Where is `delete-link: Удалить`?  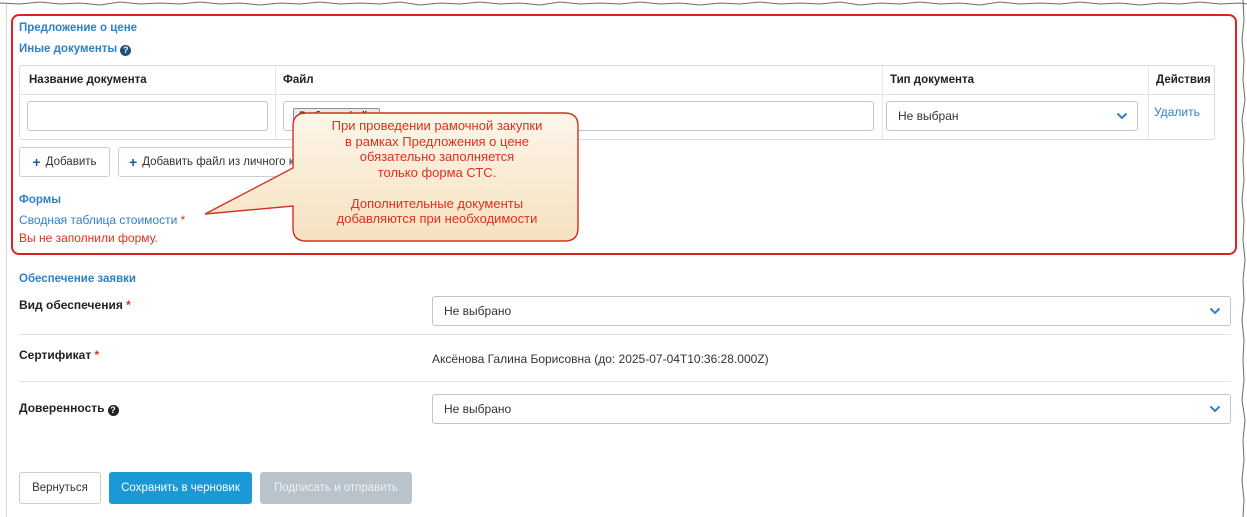 delete-link: Удалить is located at coordinates (1177, 112).